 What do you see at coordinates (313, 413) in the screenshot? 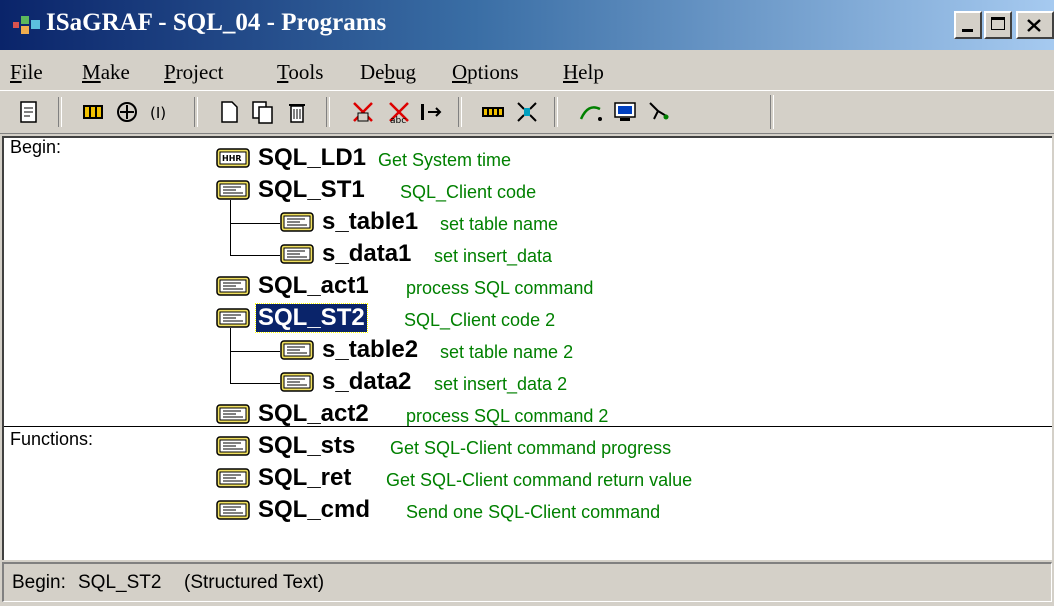
I see `program-name: SQL_act2` at bounding box center [313, 413].